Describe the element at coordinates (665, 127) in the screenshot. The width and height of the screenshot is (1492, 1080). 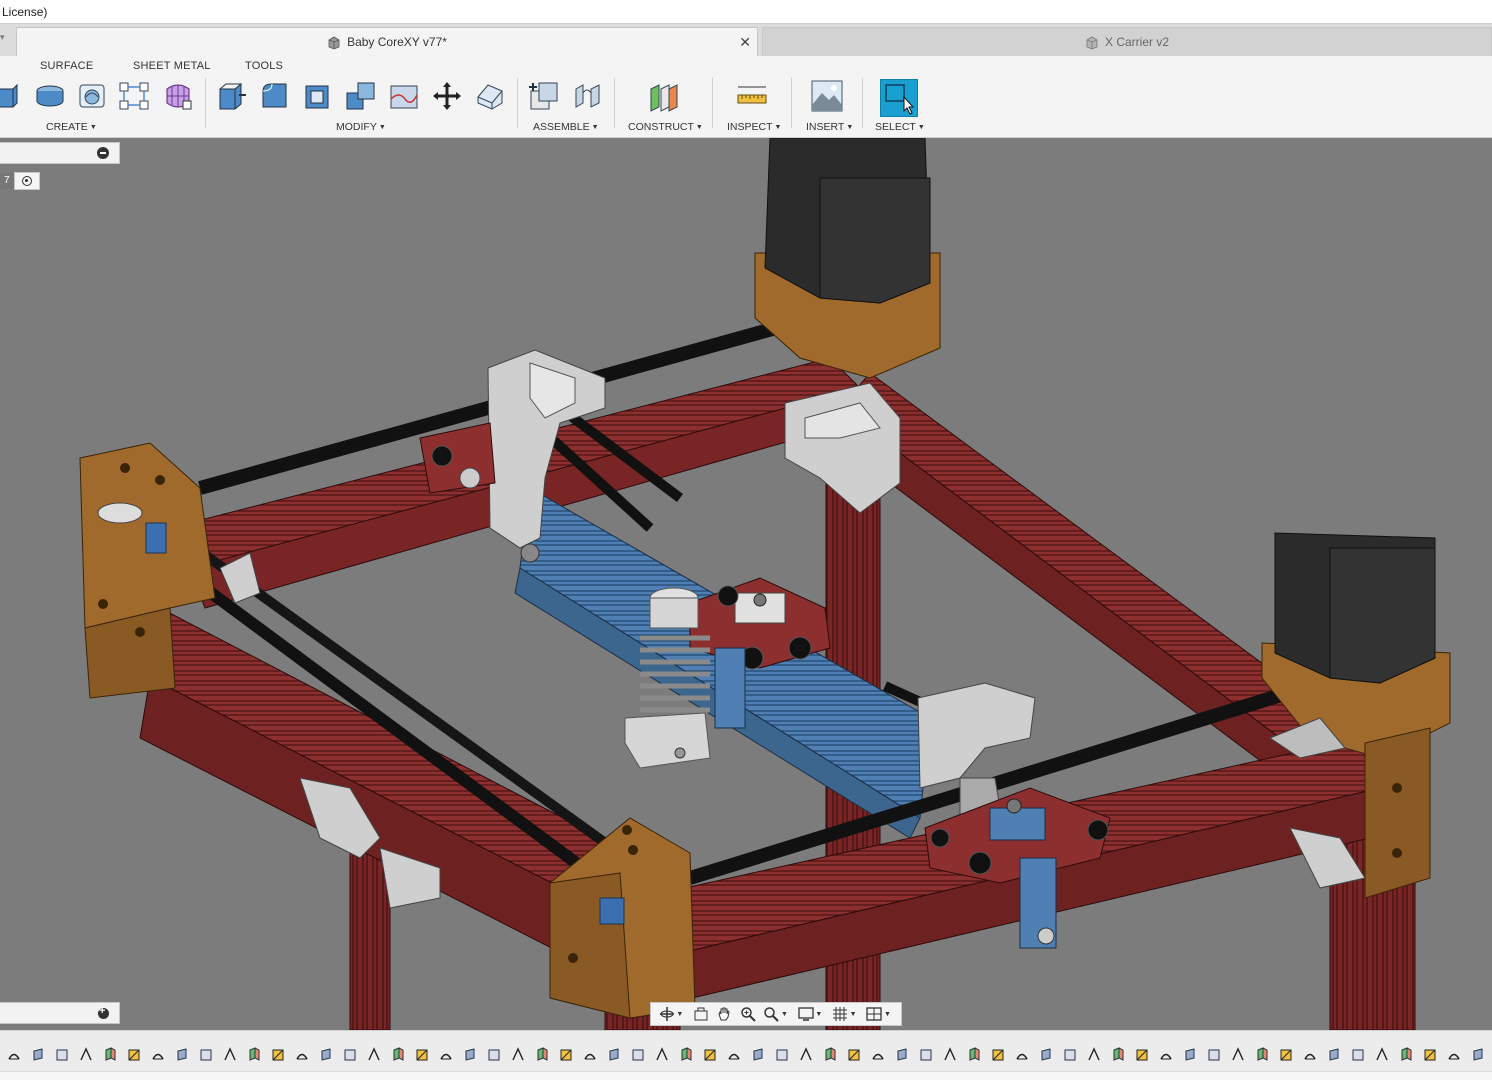
I see `construct-menu: CONSTRUCT ▼` at that location.